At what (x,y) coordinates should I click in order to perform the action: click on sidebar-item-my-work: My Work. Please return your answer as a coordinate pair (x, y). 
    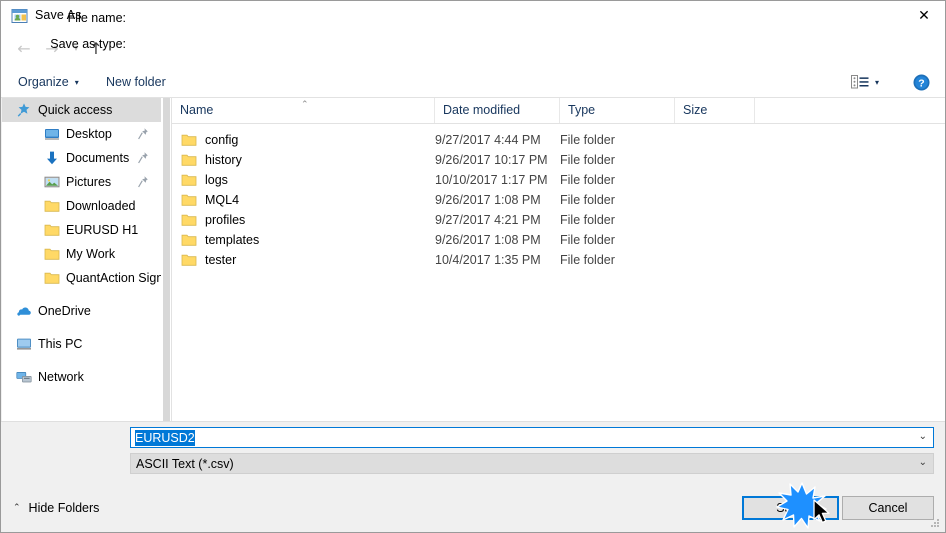
    Looking at the image, I should click on (81, 254).